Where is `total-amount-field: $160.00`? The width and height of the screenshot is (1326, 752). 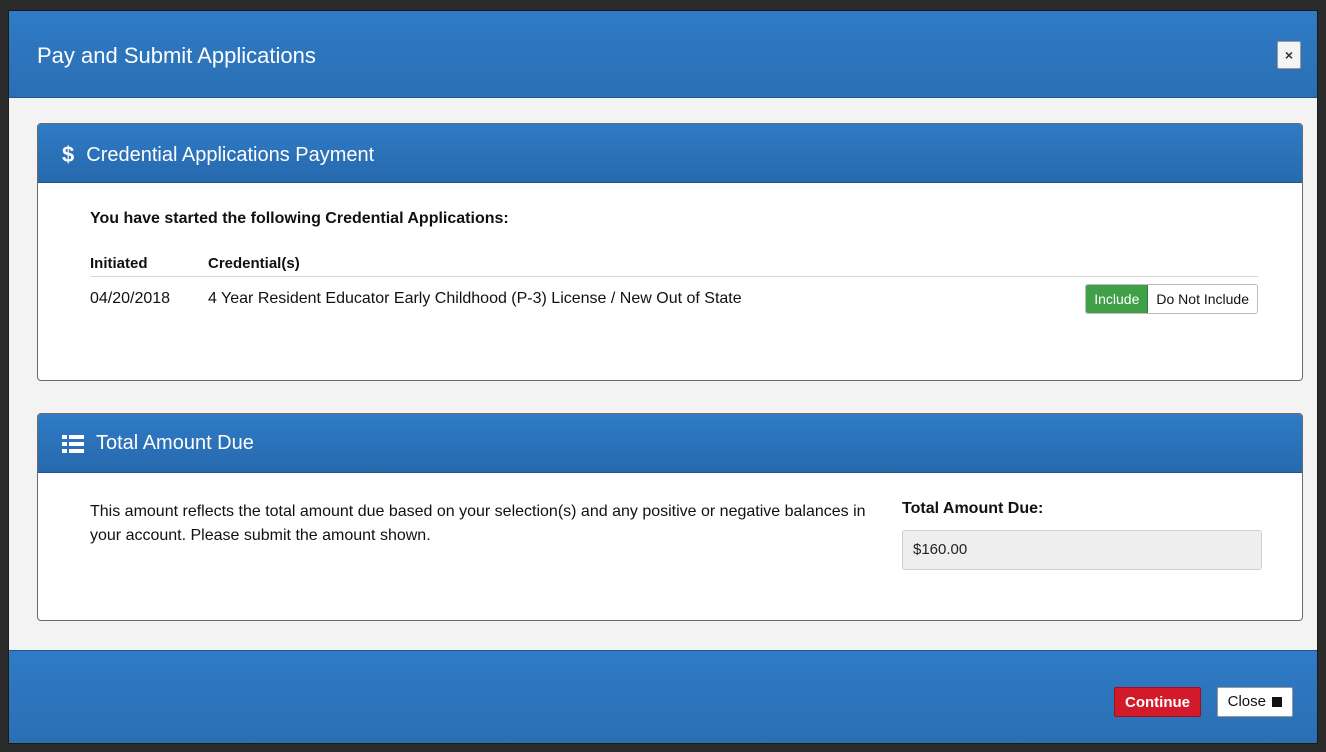
total-amount-field: $160.00 is located at coordinates (1082, 550).